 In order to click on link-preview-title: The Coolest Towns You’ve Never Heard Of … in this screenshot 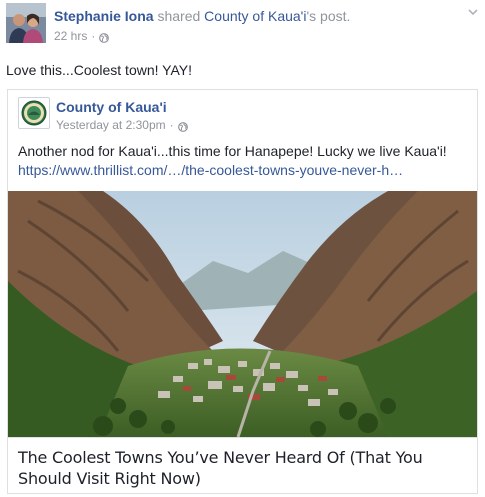, I will do `click(220, 468)`.